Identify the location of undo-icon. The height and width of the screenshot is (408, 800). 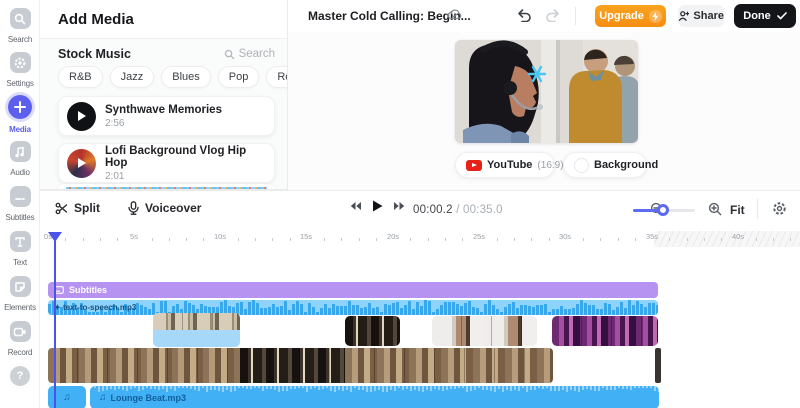
(524, 17).